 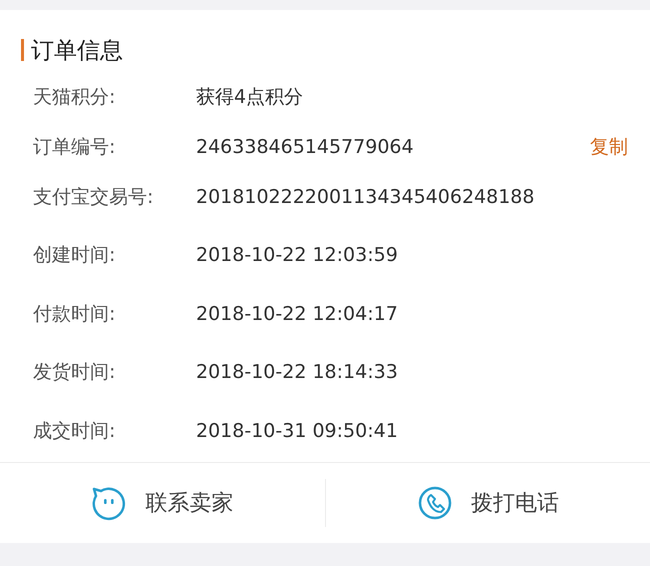 I want to click on field-label: 成交时间:, so click(x=74, y=431).